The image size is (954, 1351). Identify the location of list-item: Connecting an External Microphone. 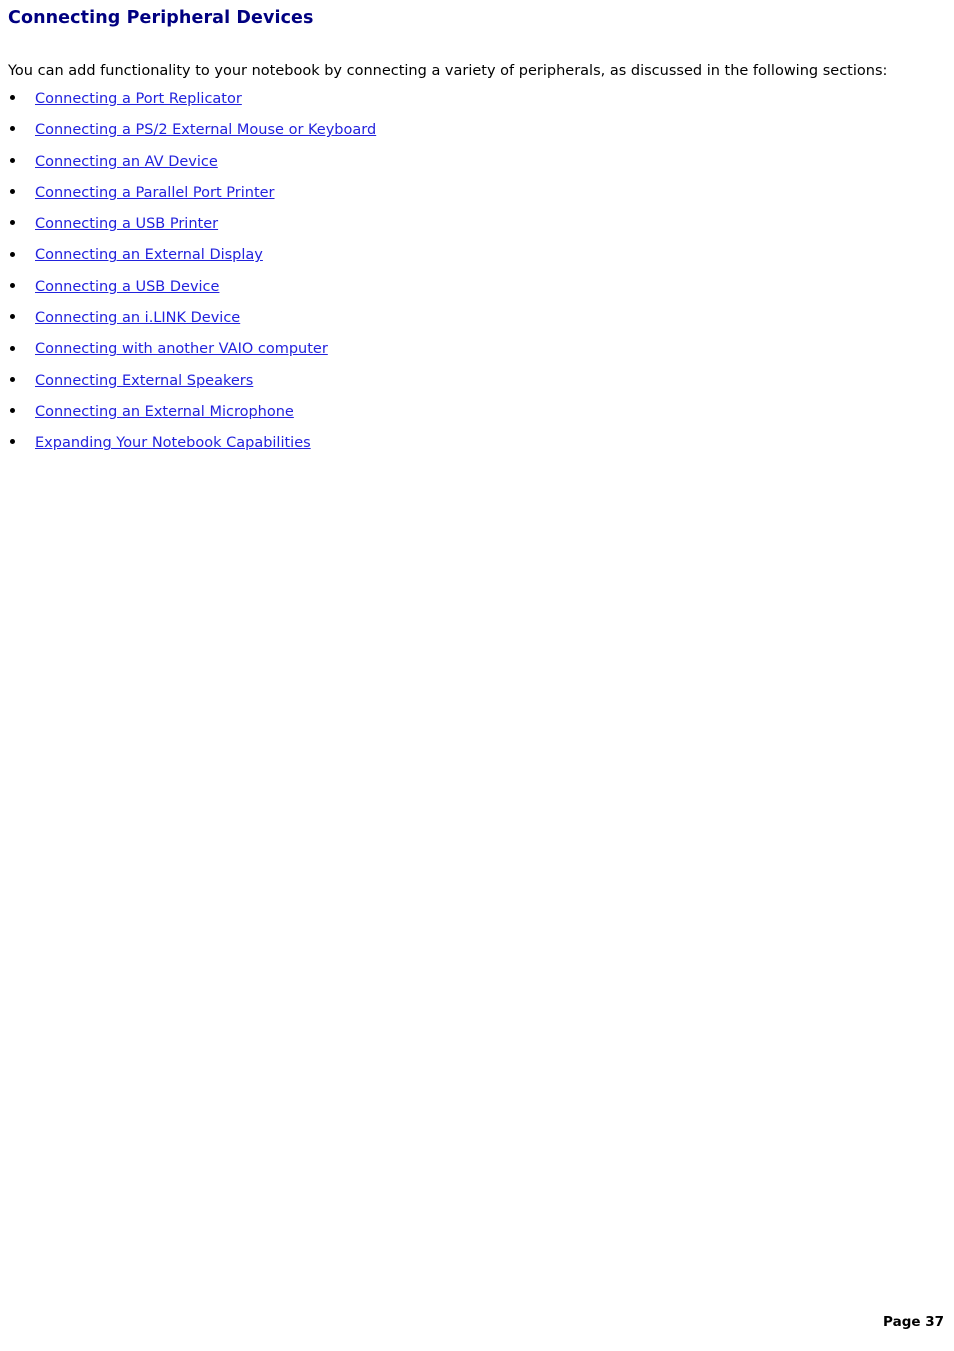
(477, 410).